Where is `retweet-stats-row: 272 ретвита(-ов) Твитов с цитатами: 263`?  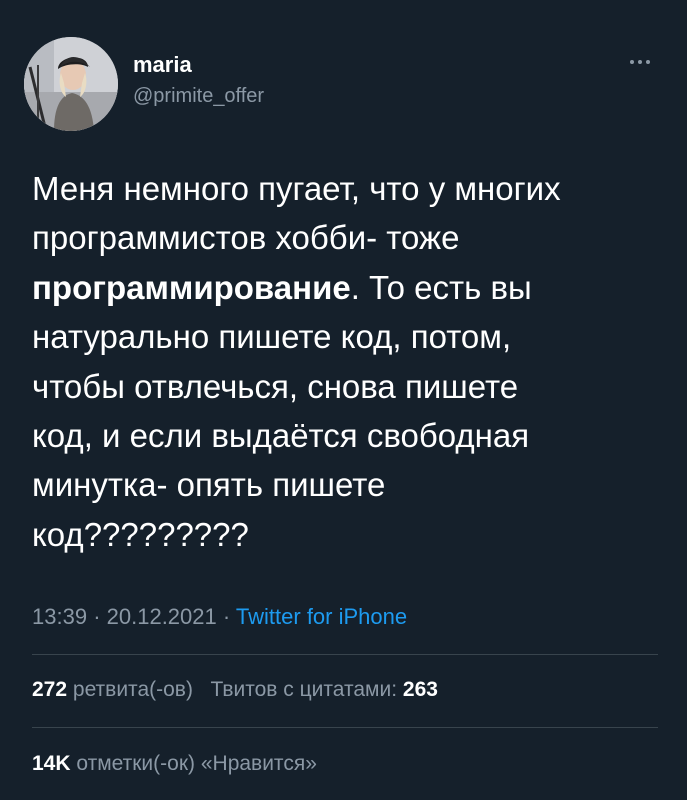
retweet-stats-row: 272 ретвита(-ов) Твитов с цитатами: 263 is located at coordinates (235, 690).